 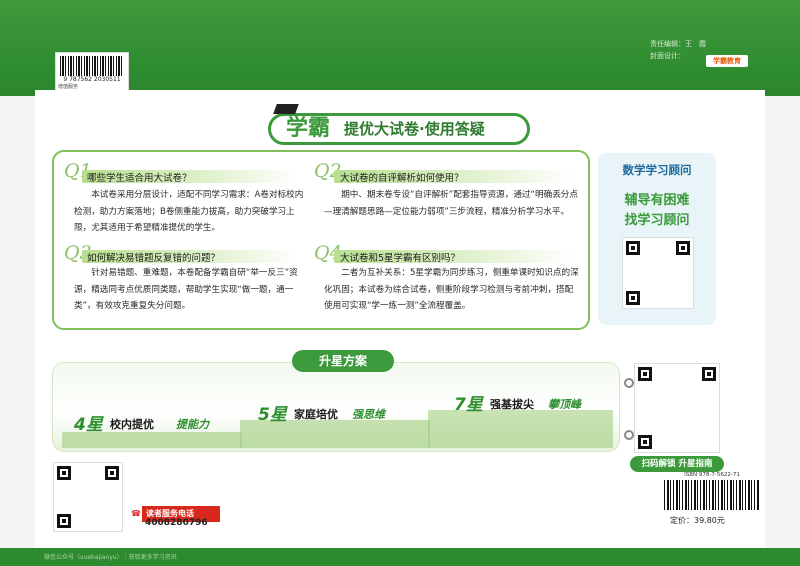 What do you see at coordinates (308, 128) in the screenshot?
I see `brand-title: 学霸` at bounding box center [308, 128].